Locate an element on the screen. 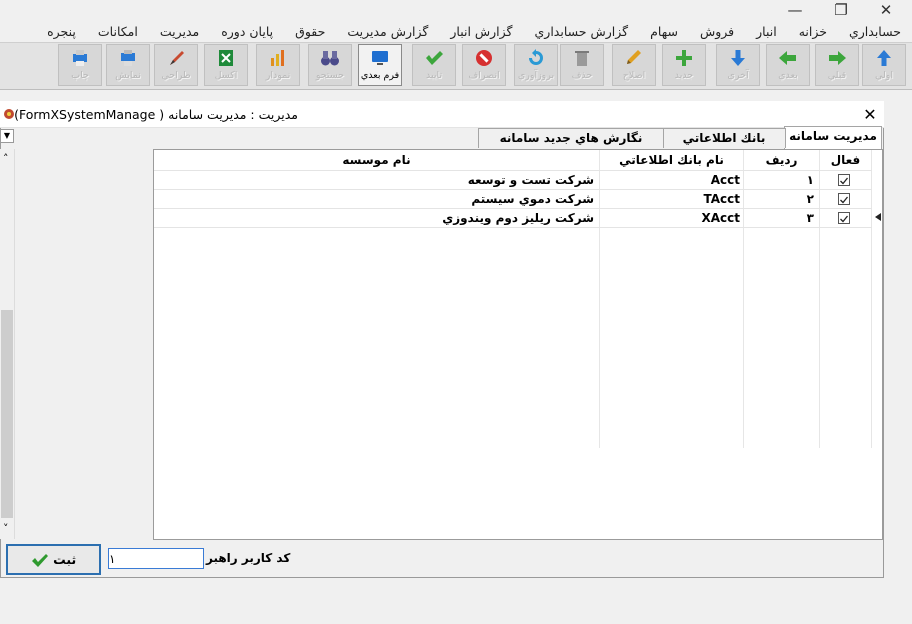 This screenshot has width=912, height=624. search-button: جستجو is located at coordinates (330, 65).